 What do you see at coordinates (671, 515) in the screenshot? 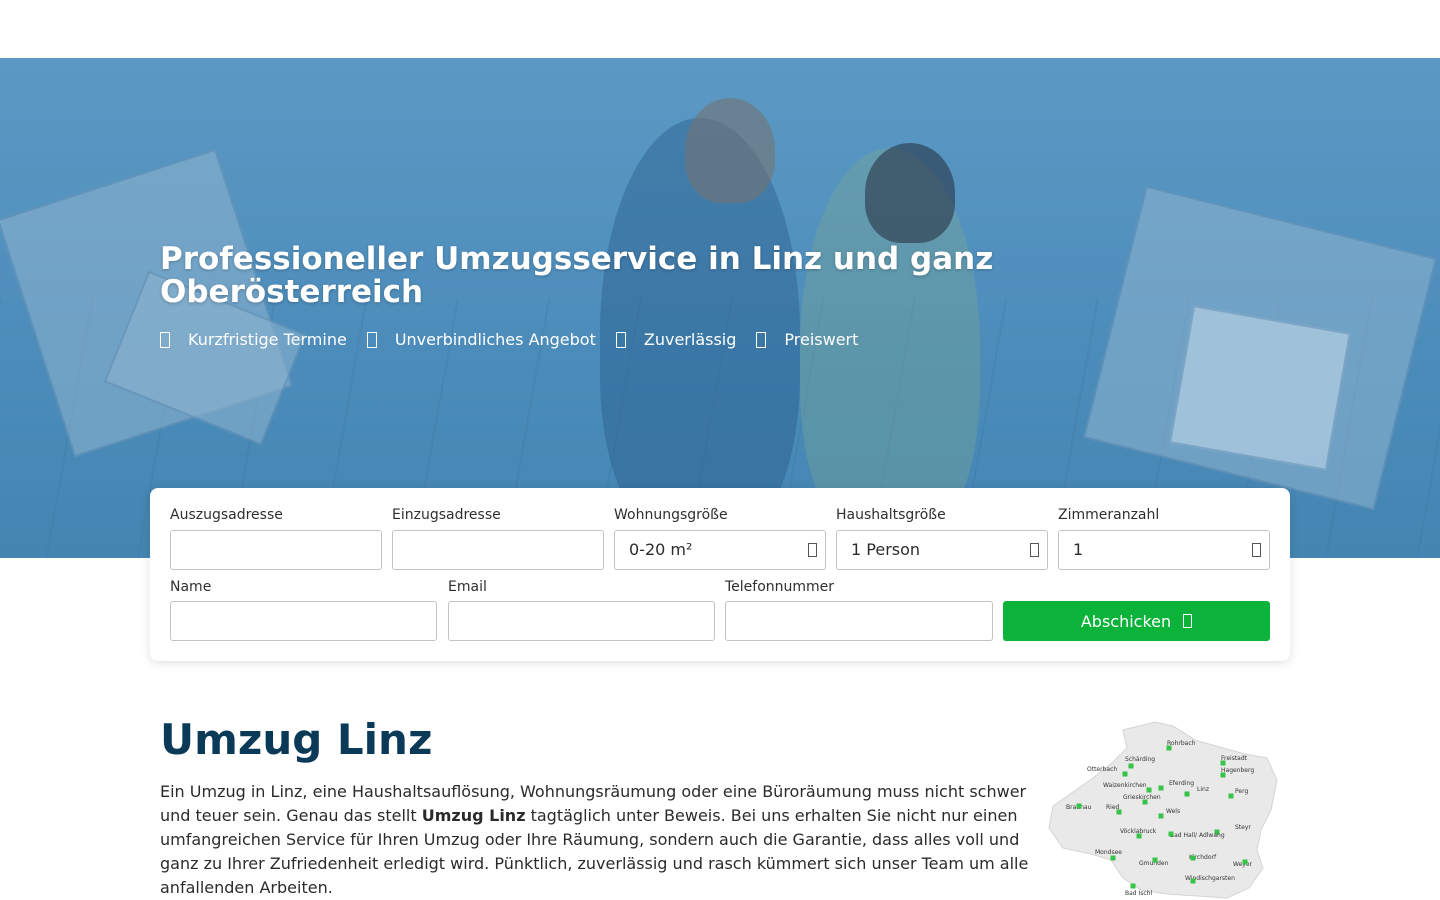
I see `wohnungsgroesse-label: Wohnungsgröße` at bounding box center [671, 515].